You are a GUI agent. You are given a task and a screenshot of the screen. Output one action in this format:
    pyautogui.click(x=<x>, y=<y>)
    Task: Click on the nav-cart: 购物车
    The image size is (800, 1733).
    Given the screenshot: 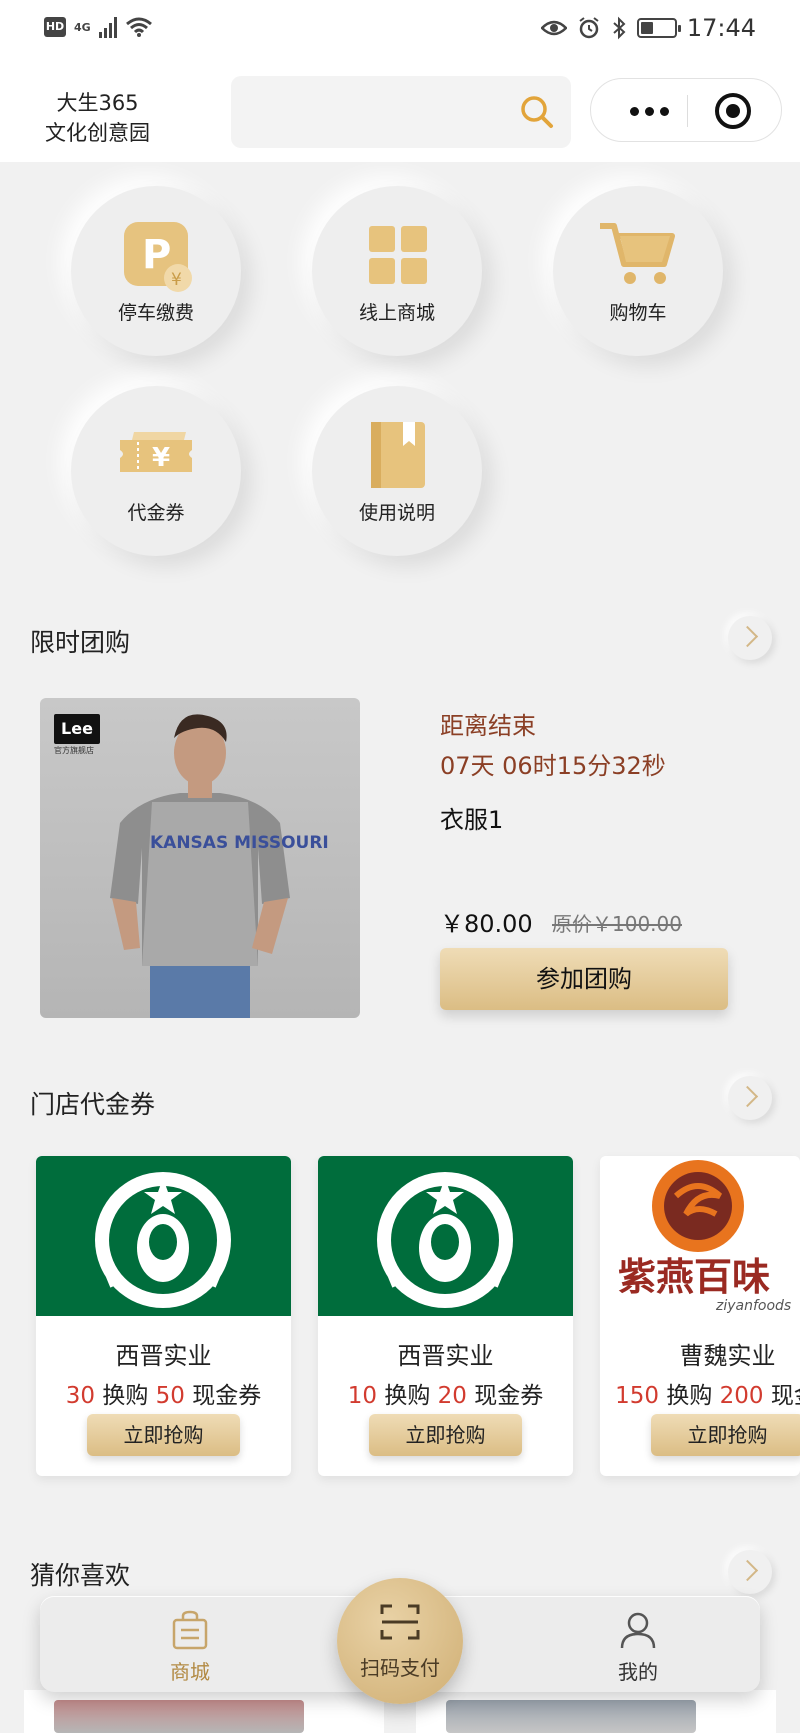 What is the action you would take?
    pyautogui.click(x=638, y=271)
    